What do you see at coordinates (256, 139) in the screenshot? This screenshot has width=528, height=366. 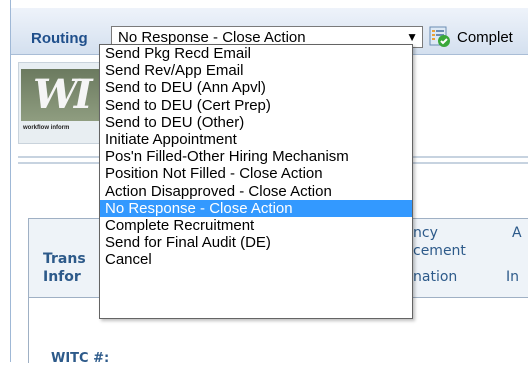 I see `routing-option: Initiate Appointment` at bounding box center [256, 139].